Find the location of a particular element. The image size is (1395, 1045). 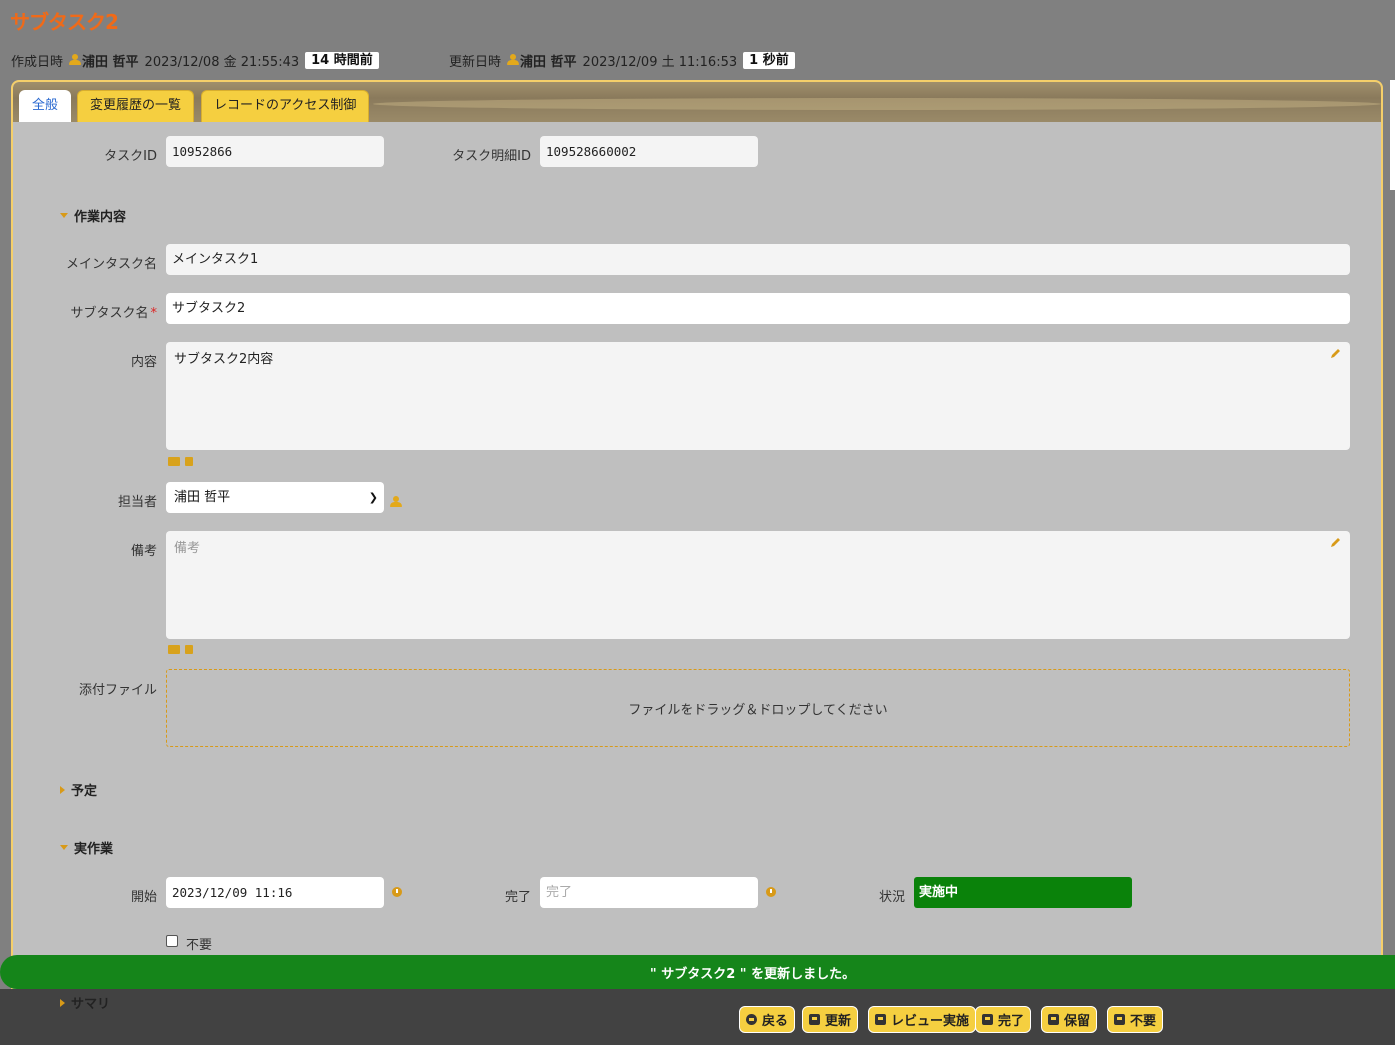

task-detail-id-field: 109528660002 is located at coordinates (649, 151).